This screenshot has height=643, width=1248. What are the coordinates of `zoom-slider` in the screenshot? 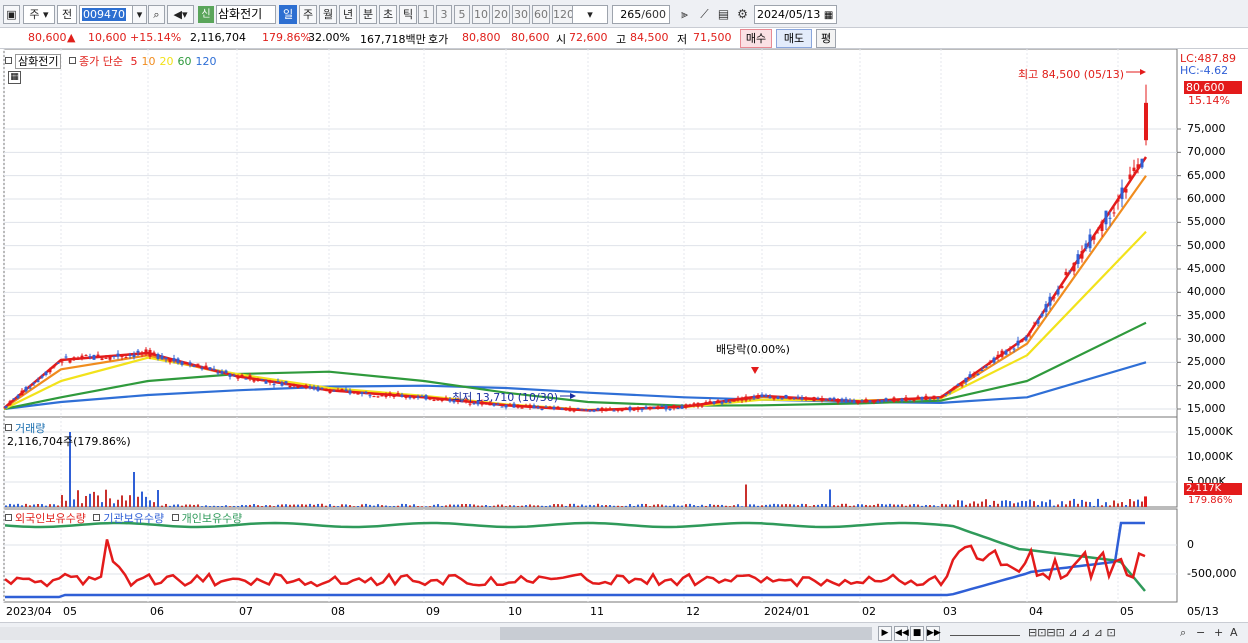 It's located at (985, 631).